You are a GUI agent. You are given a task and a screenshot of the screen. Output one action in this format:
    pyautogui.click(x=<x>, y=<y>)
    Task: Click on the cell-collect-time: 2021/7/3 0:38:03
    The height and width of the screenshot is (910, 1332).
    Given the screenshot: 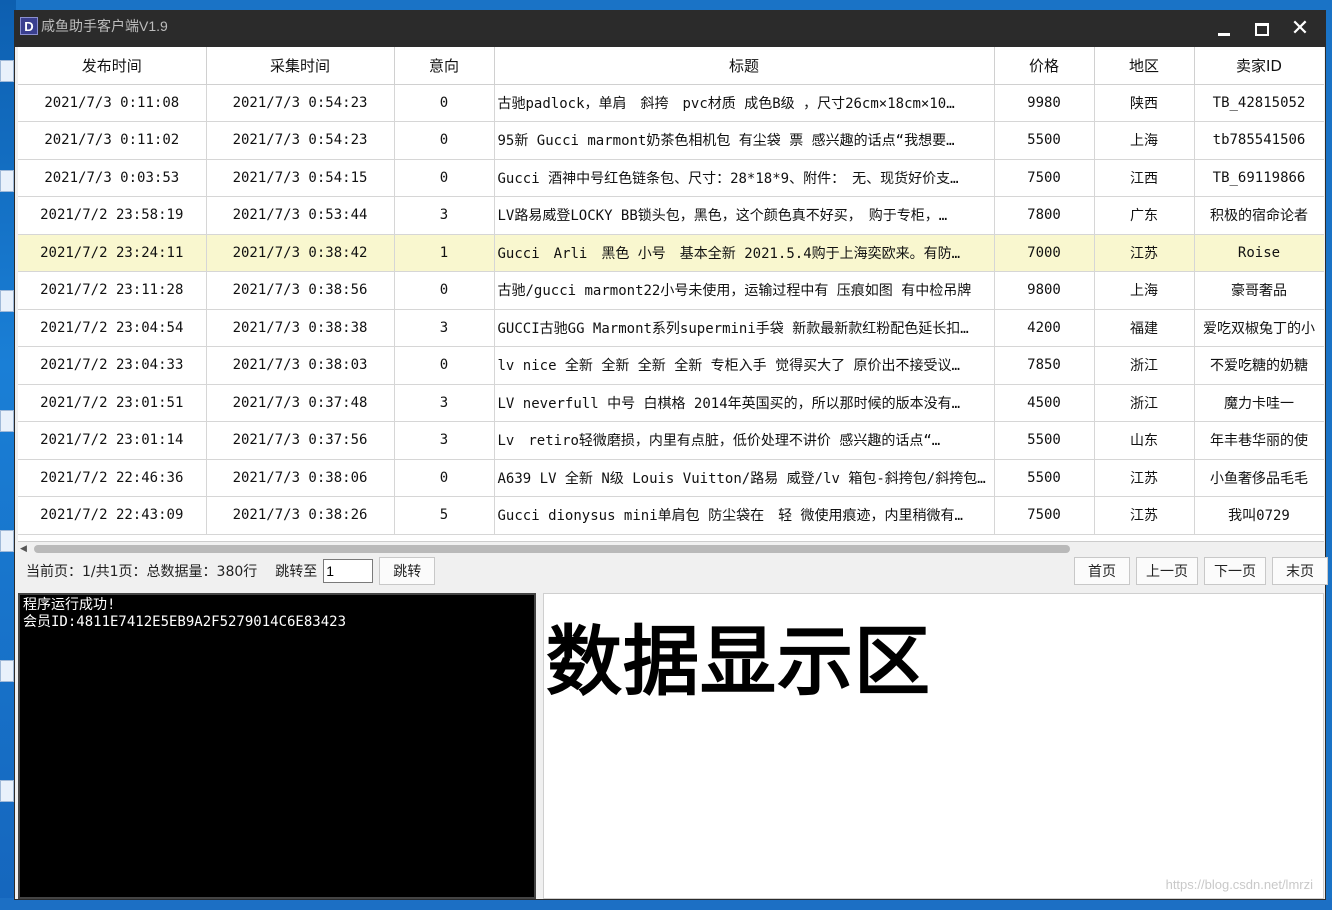 What is the action you would take?
    pyautogui.click(x=300, y=365)
    